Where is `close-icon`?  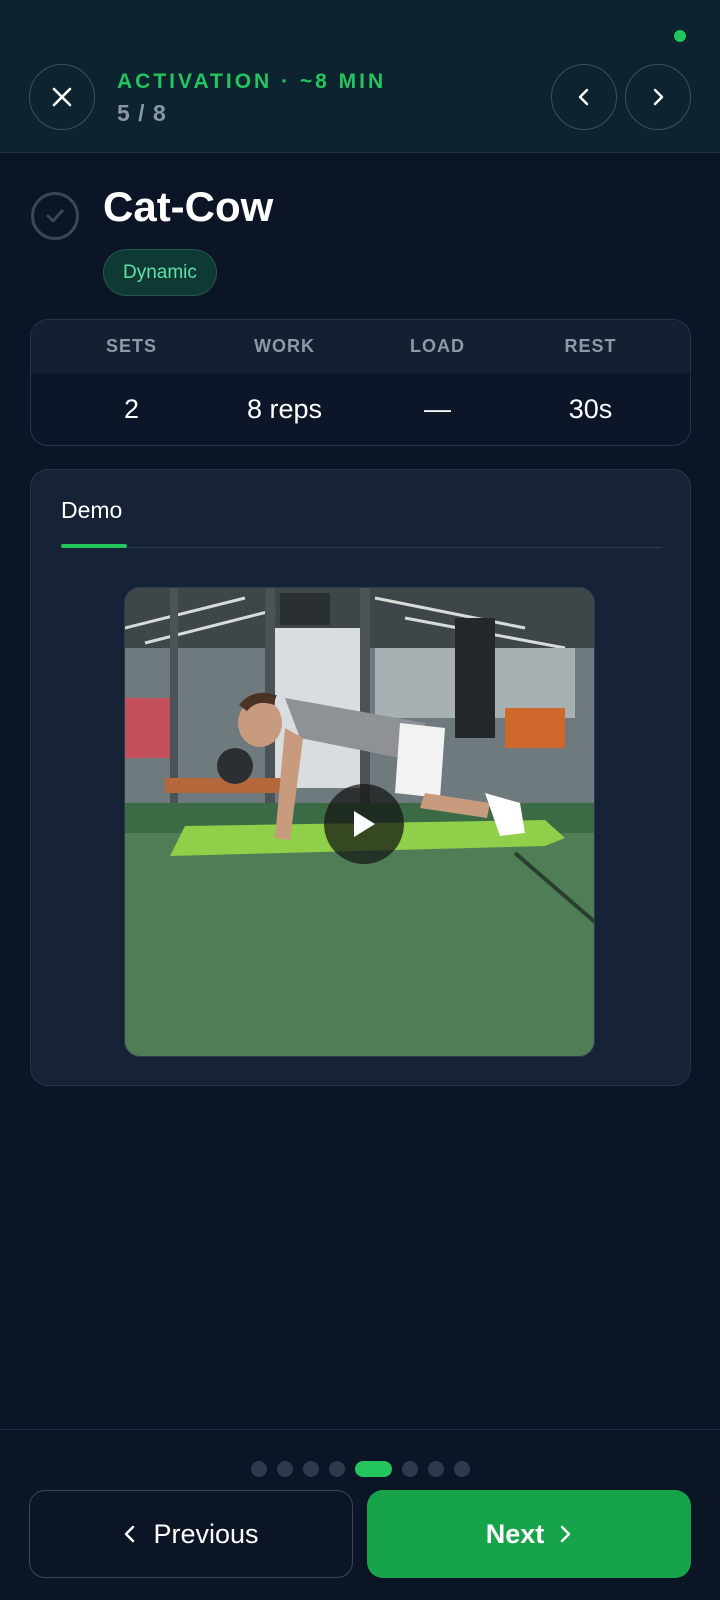 close-icon is located at coordinates (62, 97).